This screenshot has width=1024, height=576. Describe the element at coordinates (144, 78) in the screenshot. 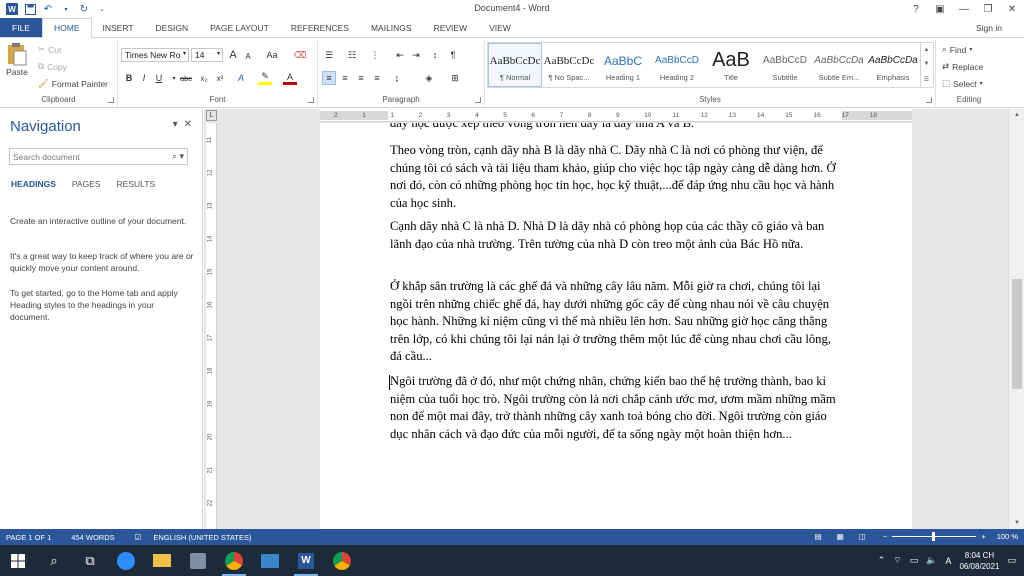

I see `italic-button: I` at that location.